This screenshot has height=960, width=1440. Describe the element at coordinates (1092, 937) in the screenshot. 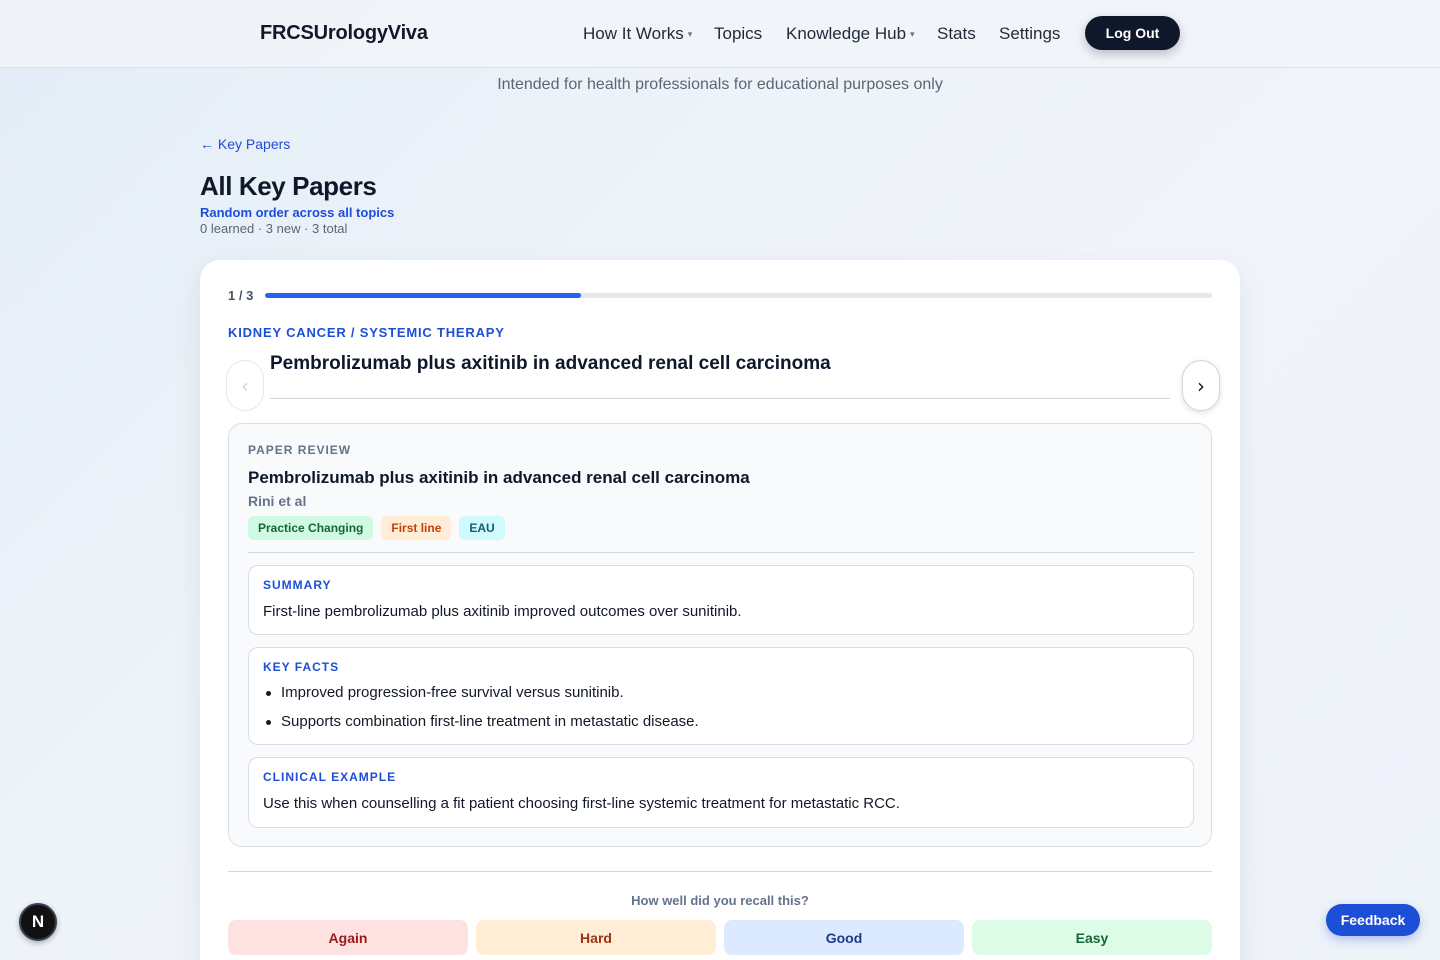

I see `grade-easy-button: Easy` at that location.